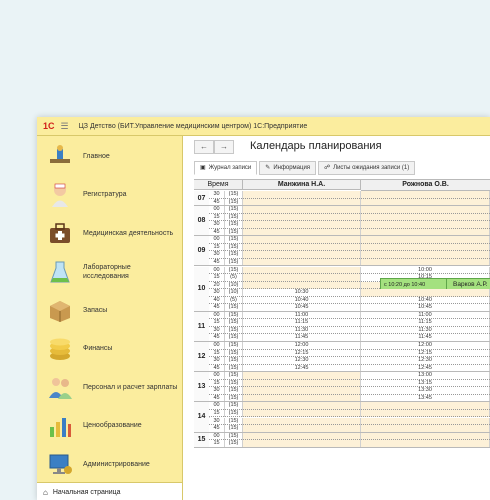 This screenshot has width=490, height=500. Describe the element at coordinates (202, 251) in the screenshot. I see `hour-label: 09` at that location.